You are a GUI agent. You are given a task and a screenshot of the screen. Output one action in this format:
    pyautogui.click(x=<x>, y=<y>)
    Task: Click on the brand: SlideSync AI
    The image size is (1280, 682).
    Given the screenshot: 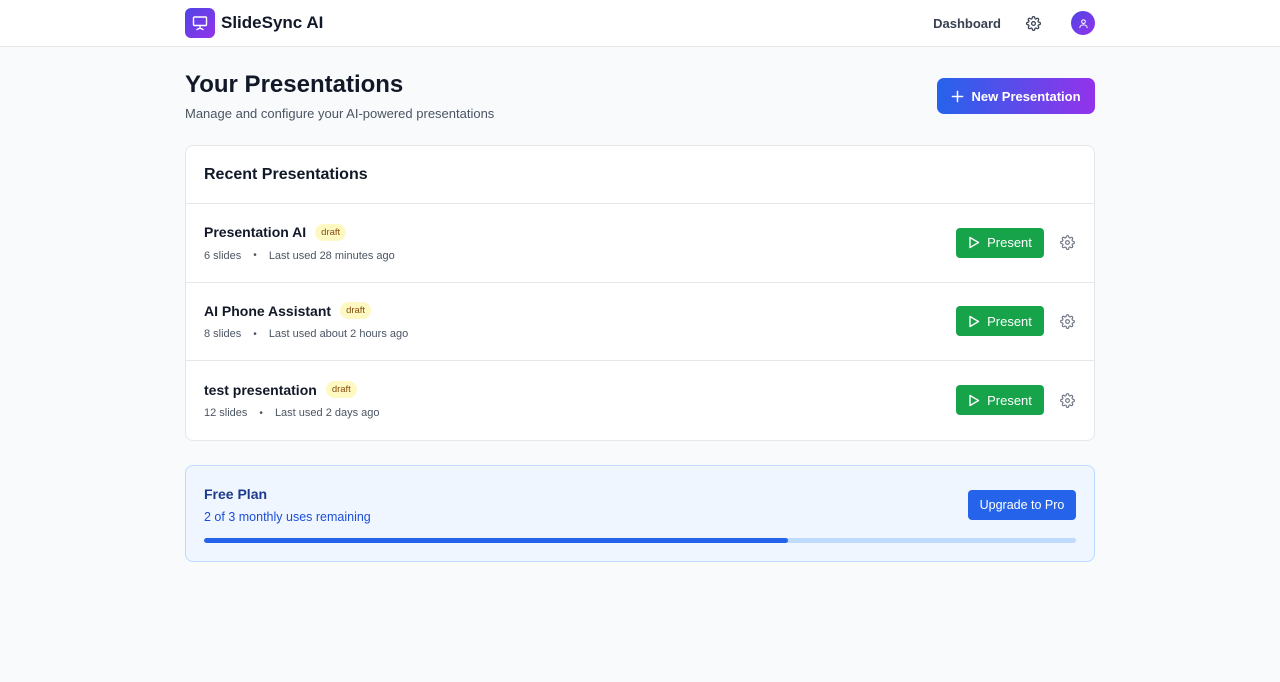 What is the action you would take?
    pyautogui.click(x=254, y=23)
    